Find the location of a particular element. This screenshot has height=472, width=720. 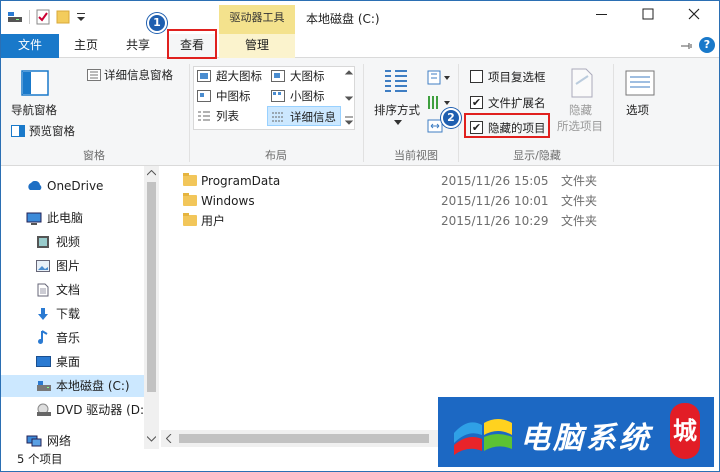

small-icons-option: 小图标 is located at coordinates (306, 96).